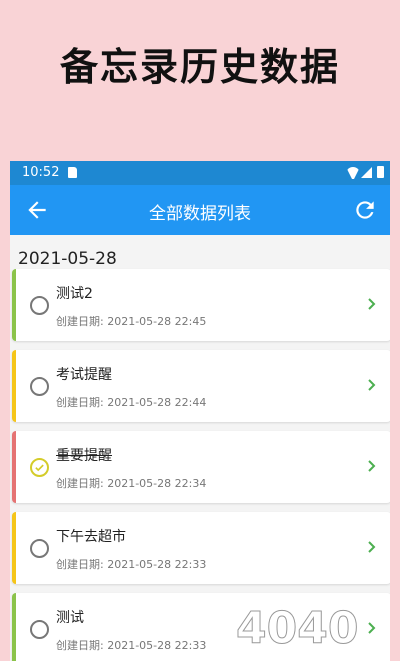  I want to click on memo-created-date: 创建日期: 2021-05-28 22:34, so click(131, 483).